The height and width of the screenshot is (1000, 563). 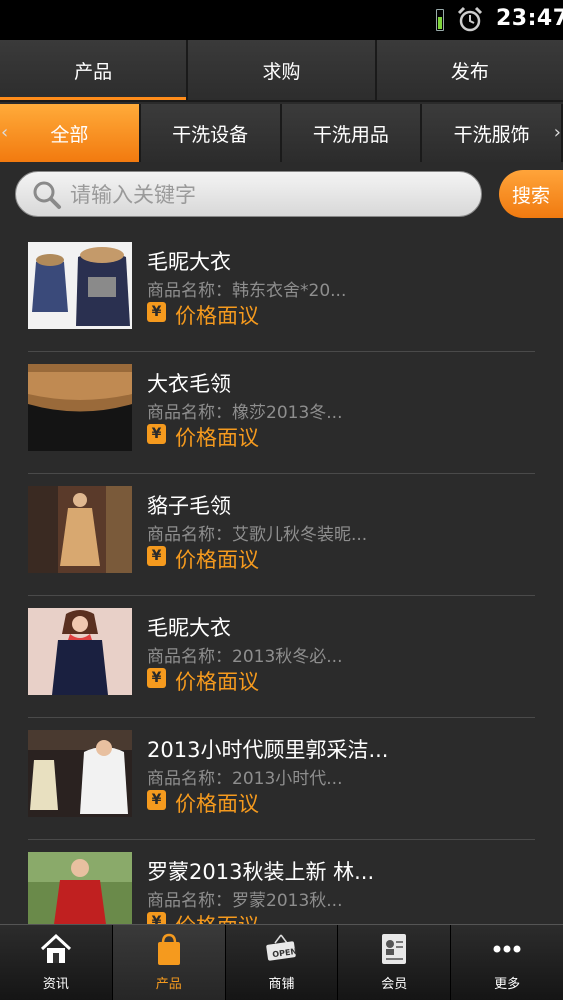 What do you see at coordinates (55, 948) in the screenshot?
I see `home-icon` at bounding box center [55, 948].